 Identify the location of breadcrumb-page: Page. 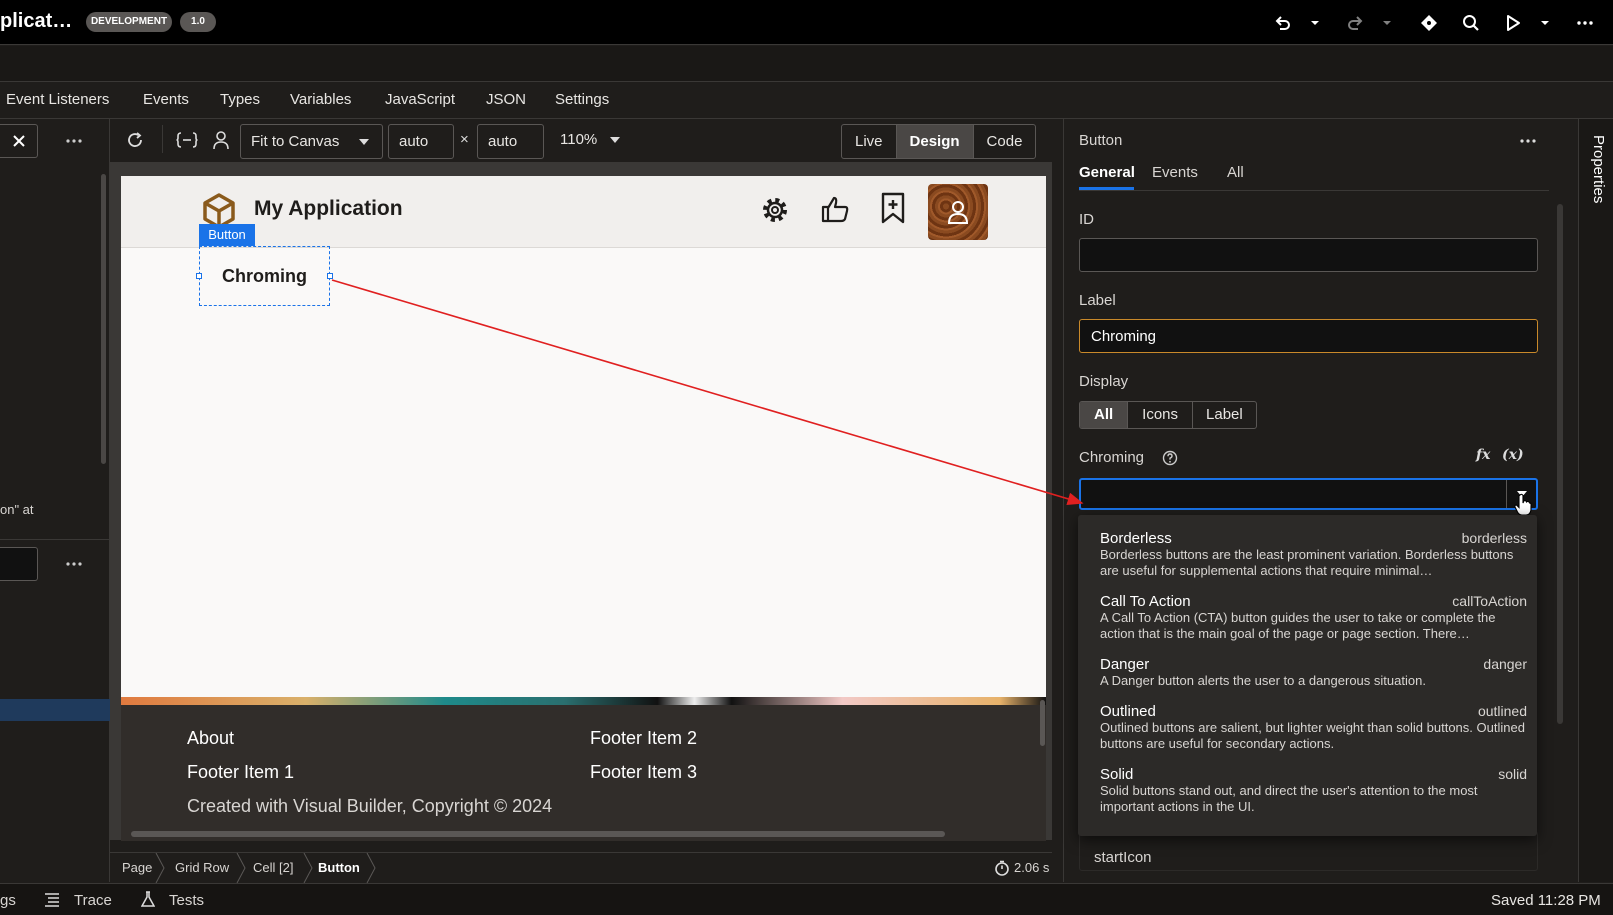
(137, 867).